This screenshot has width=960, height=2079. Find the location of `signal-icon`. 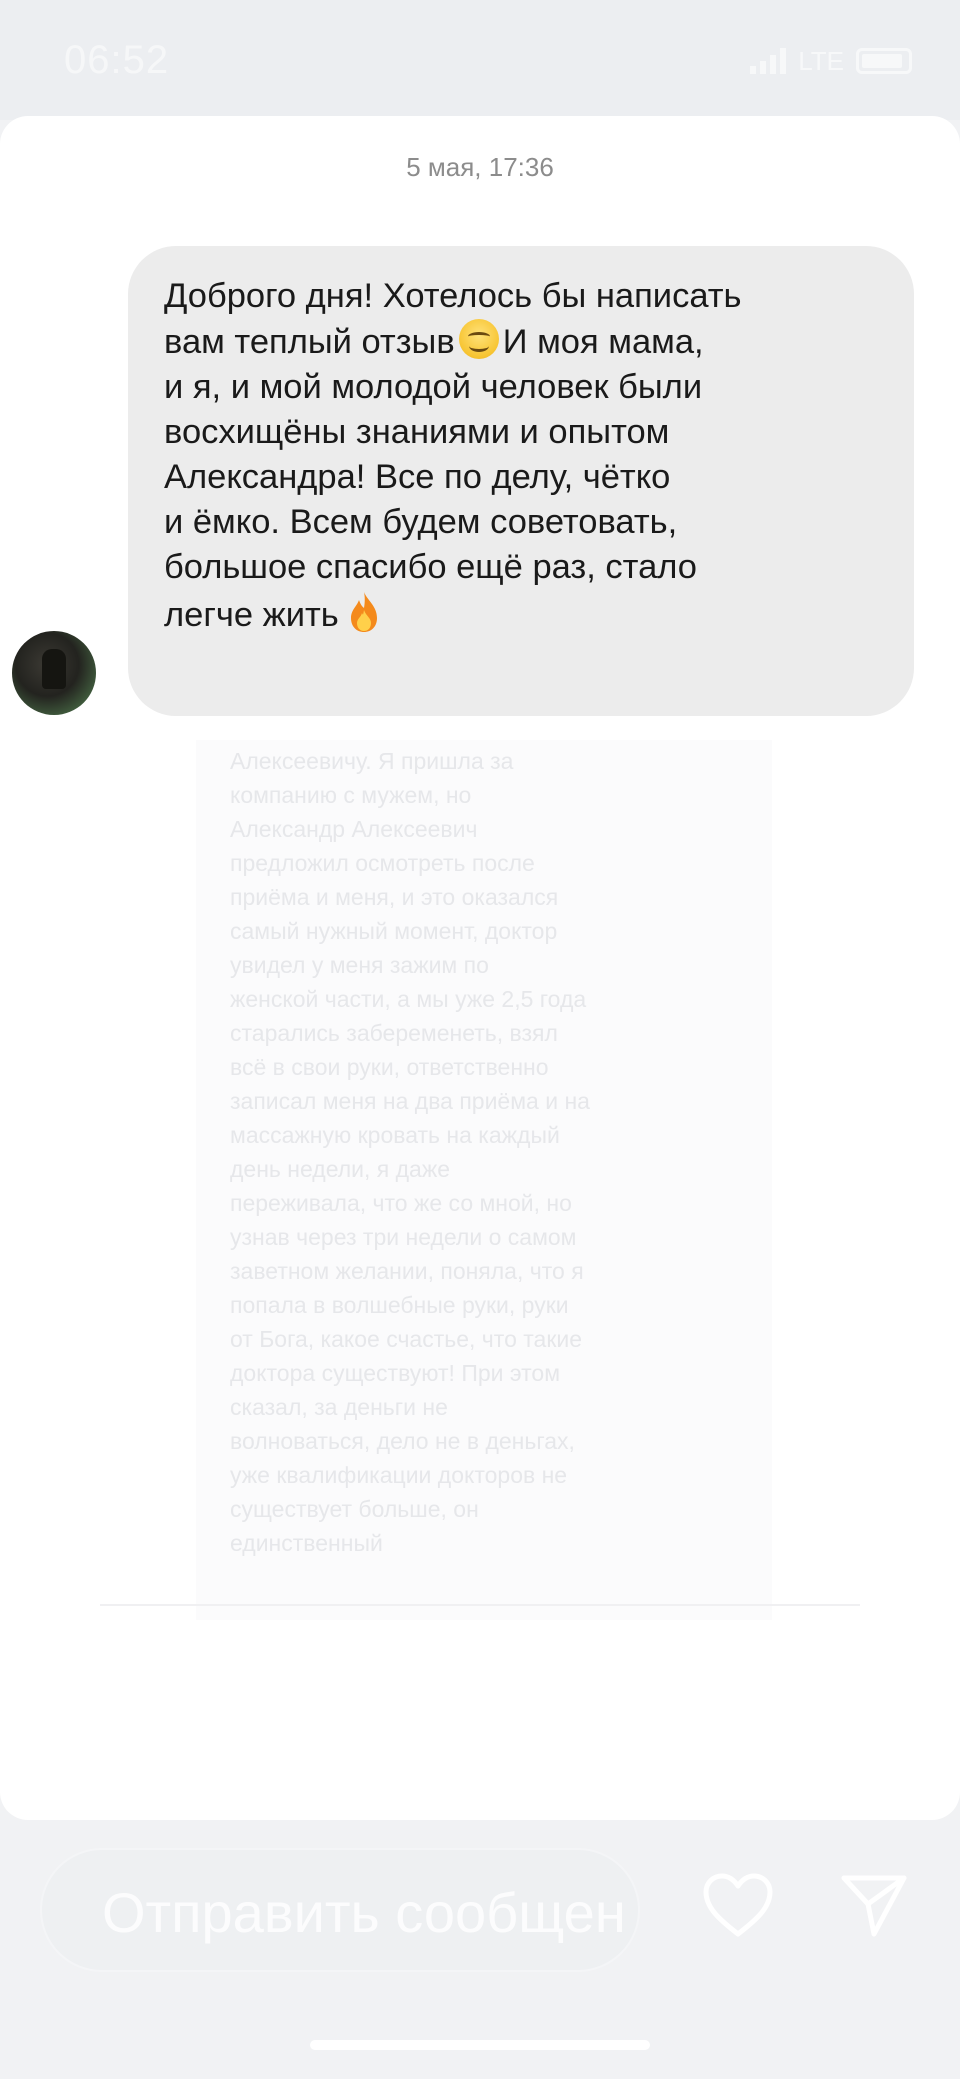

signal-icon is located at coordinates (768, 61).